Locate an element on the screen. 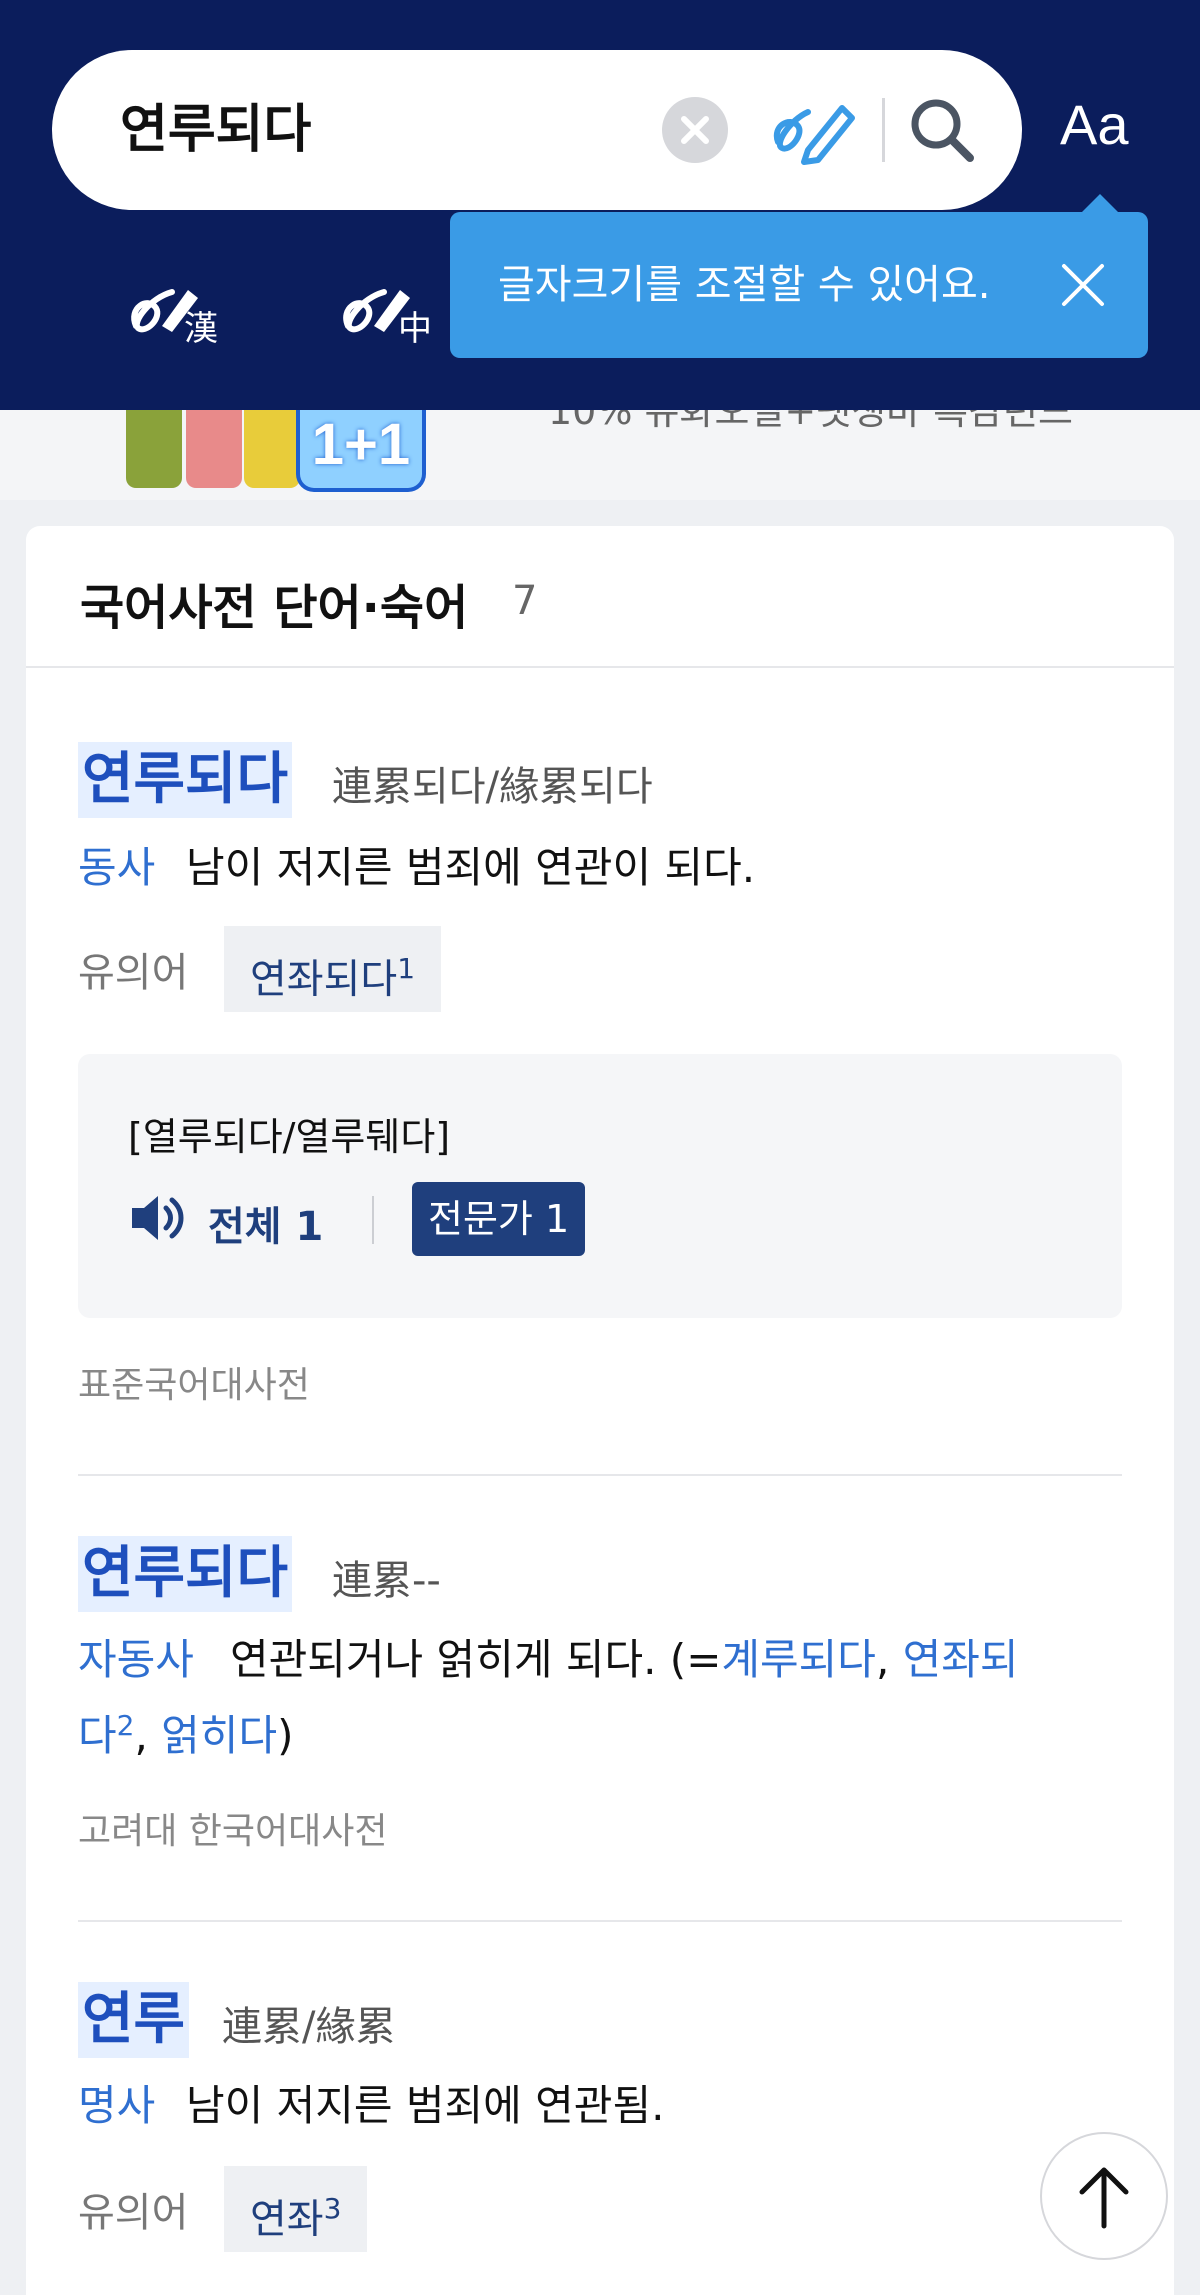  definition: 남이 저지른 범죄에 연관이 되다. is located at coordinates (471, 867).